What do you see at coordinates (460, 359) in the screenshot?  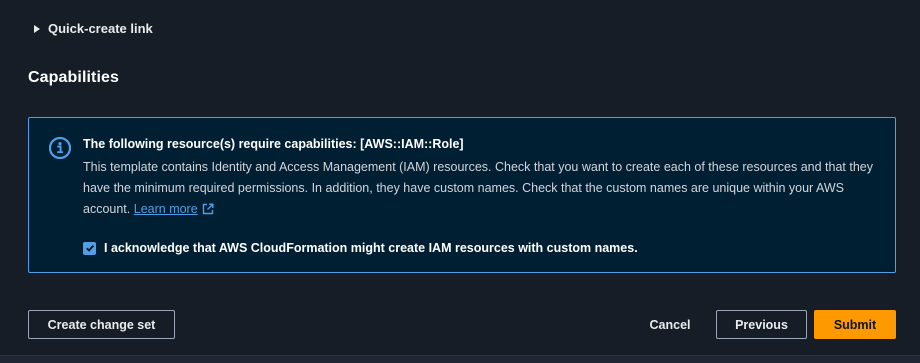 I see `bottom-divider` at bounding box center [460, 359].